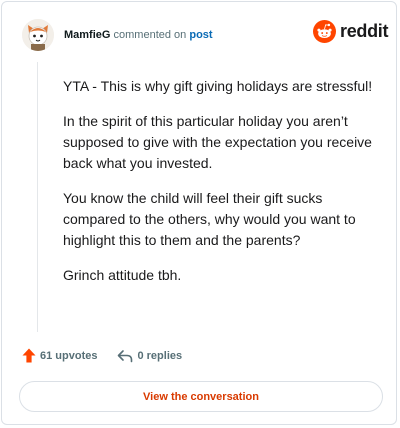  I want to click on view-conversation-button: View the conversation, so click(201, 396).